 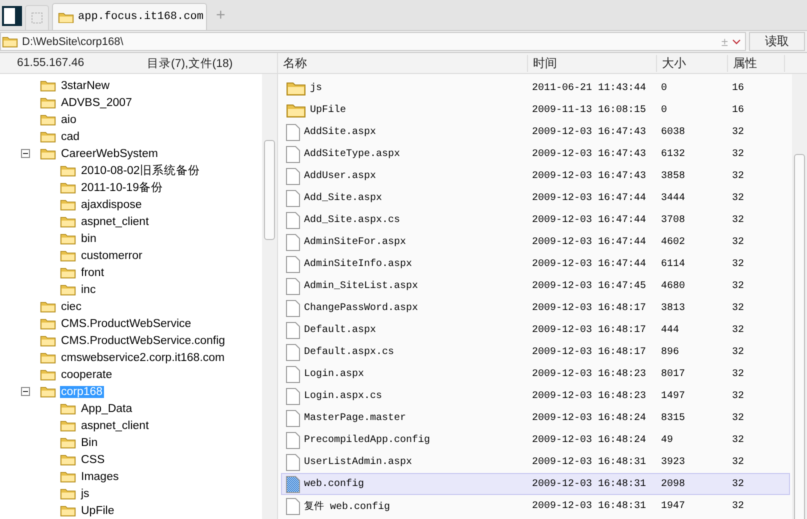 What do you see at coordinates (126, 324) in the screenshot?
I see `tree-item: CMS.ProductWebService` at bounding box center [126, 324].